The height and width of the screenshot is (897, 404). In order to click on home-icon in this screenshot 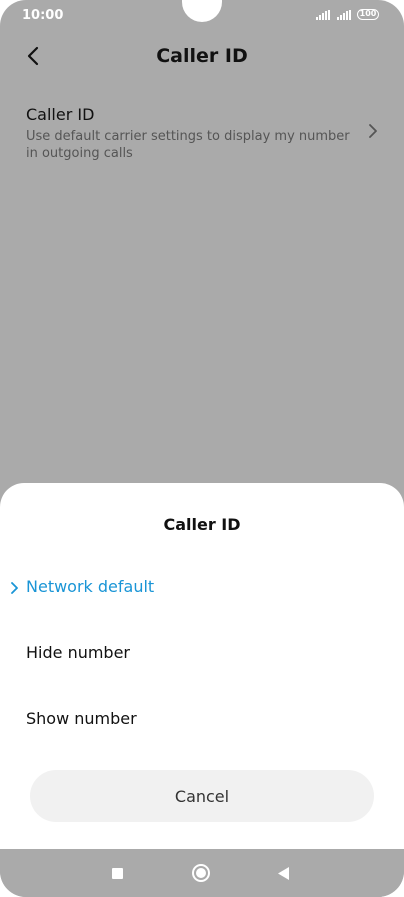, I will do `click(201, 873)`.